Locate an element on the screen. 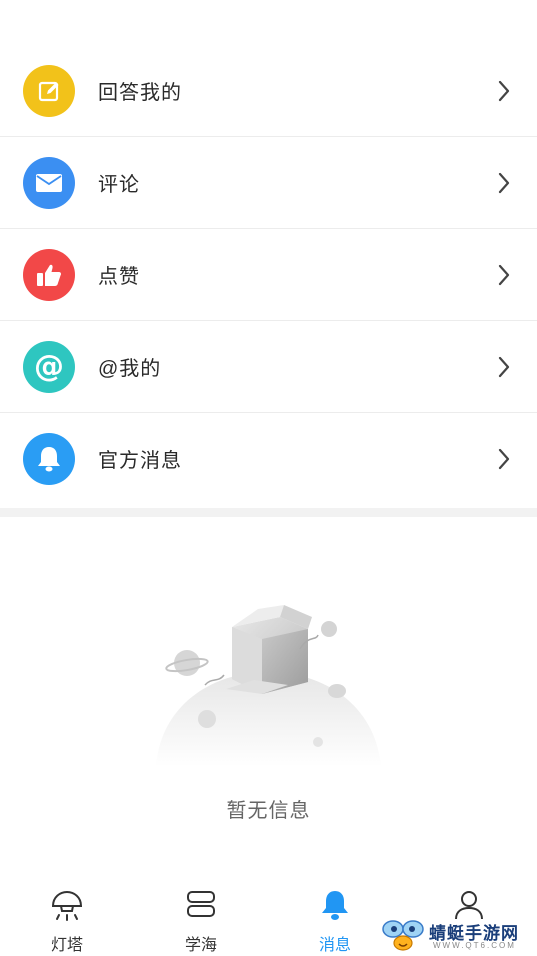  menu-item-answers: 回答我的 is located at coordinates (268, 91).